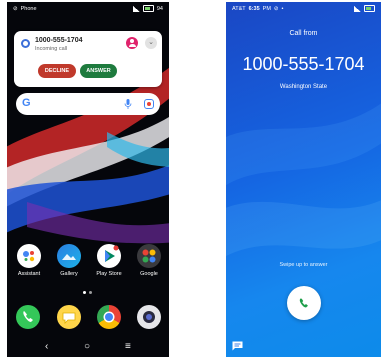 Image resolution: width=383 pixels, height=357 pixels. Describe the element at coordinates (254, 9) in the screenshot. I see `clock: 6:35` at that location.